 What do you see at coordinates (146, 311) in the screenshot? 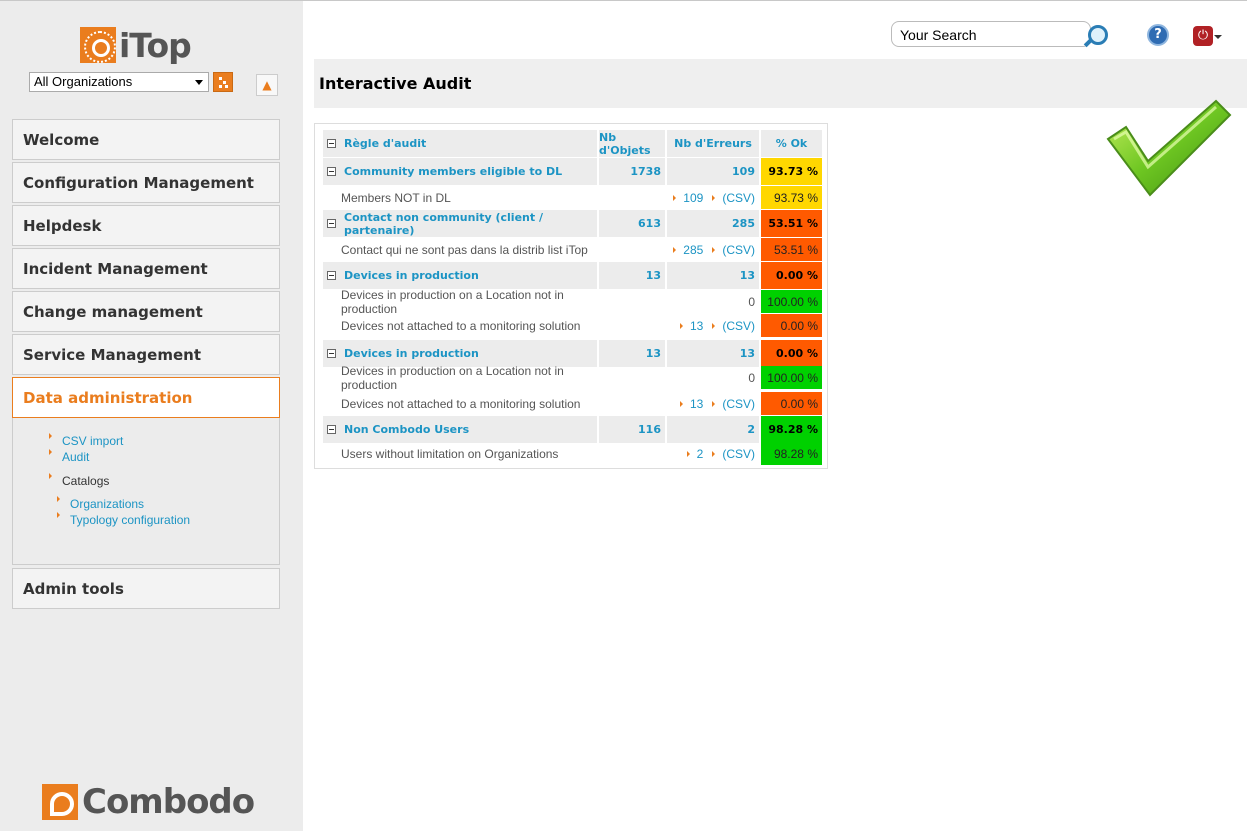
I see `menu-change-management: Change management` at bounding box center [146, 311].